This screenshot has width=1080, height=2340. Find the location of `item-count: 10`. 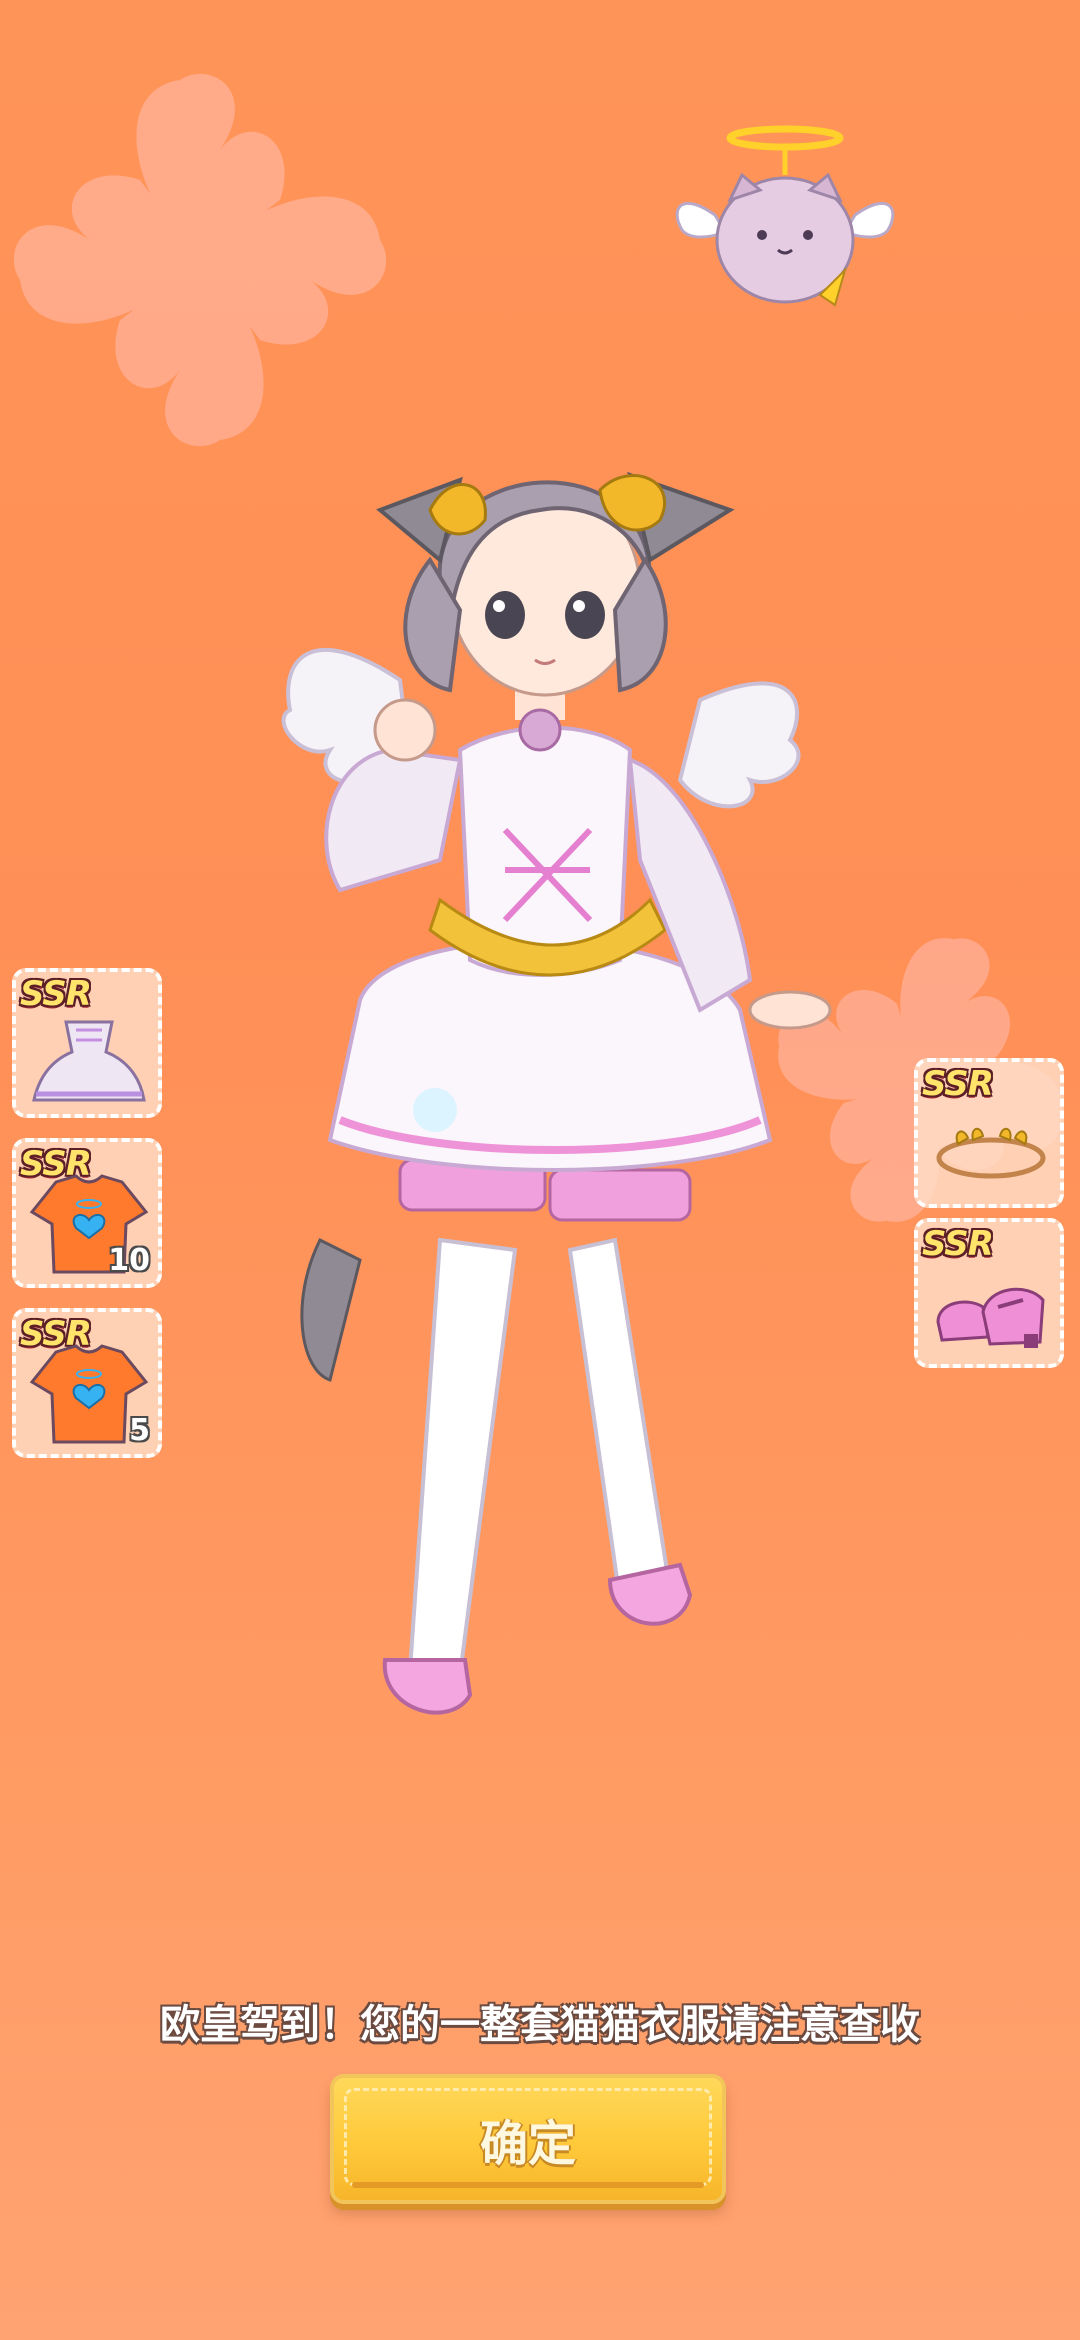

item-count: 10 is located at coordinates (129, 1260).